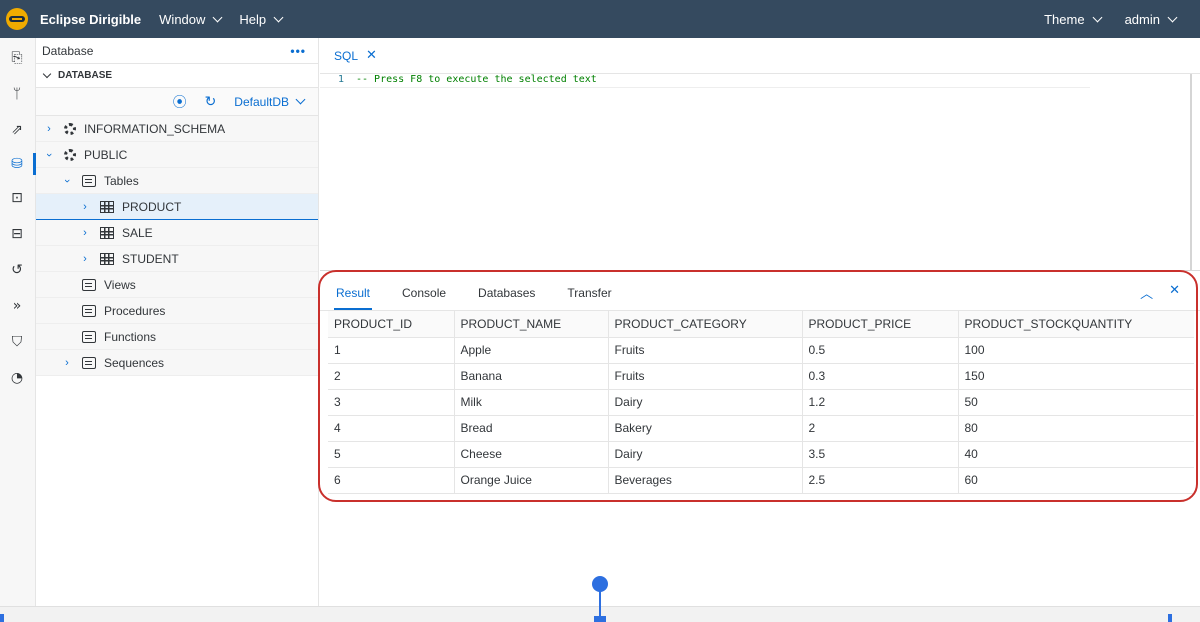  I want to click on tab-databases: Databases, so click(506, 298).